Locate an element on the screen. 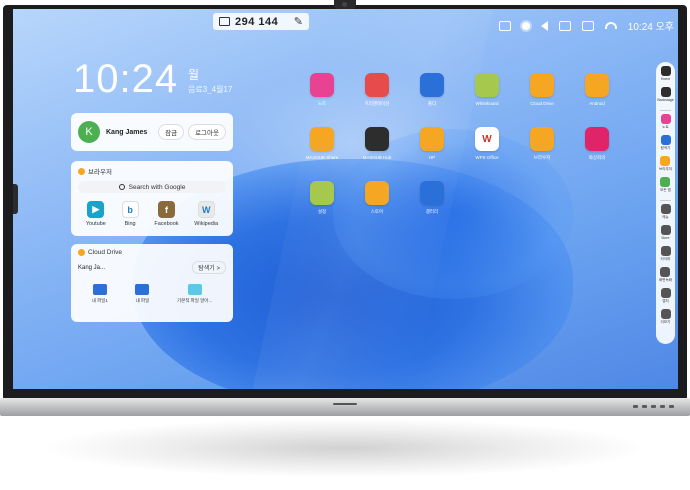  shortcut-youtube: ▶ Youtube is located at coordinates (96, 214).